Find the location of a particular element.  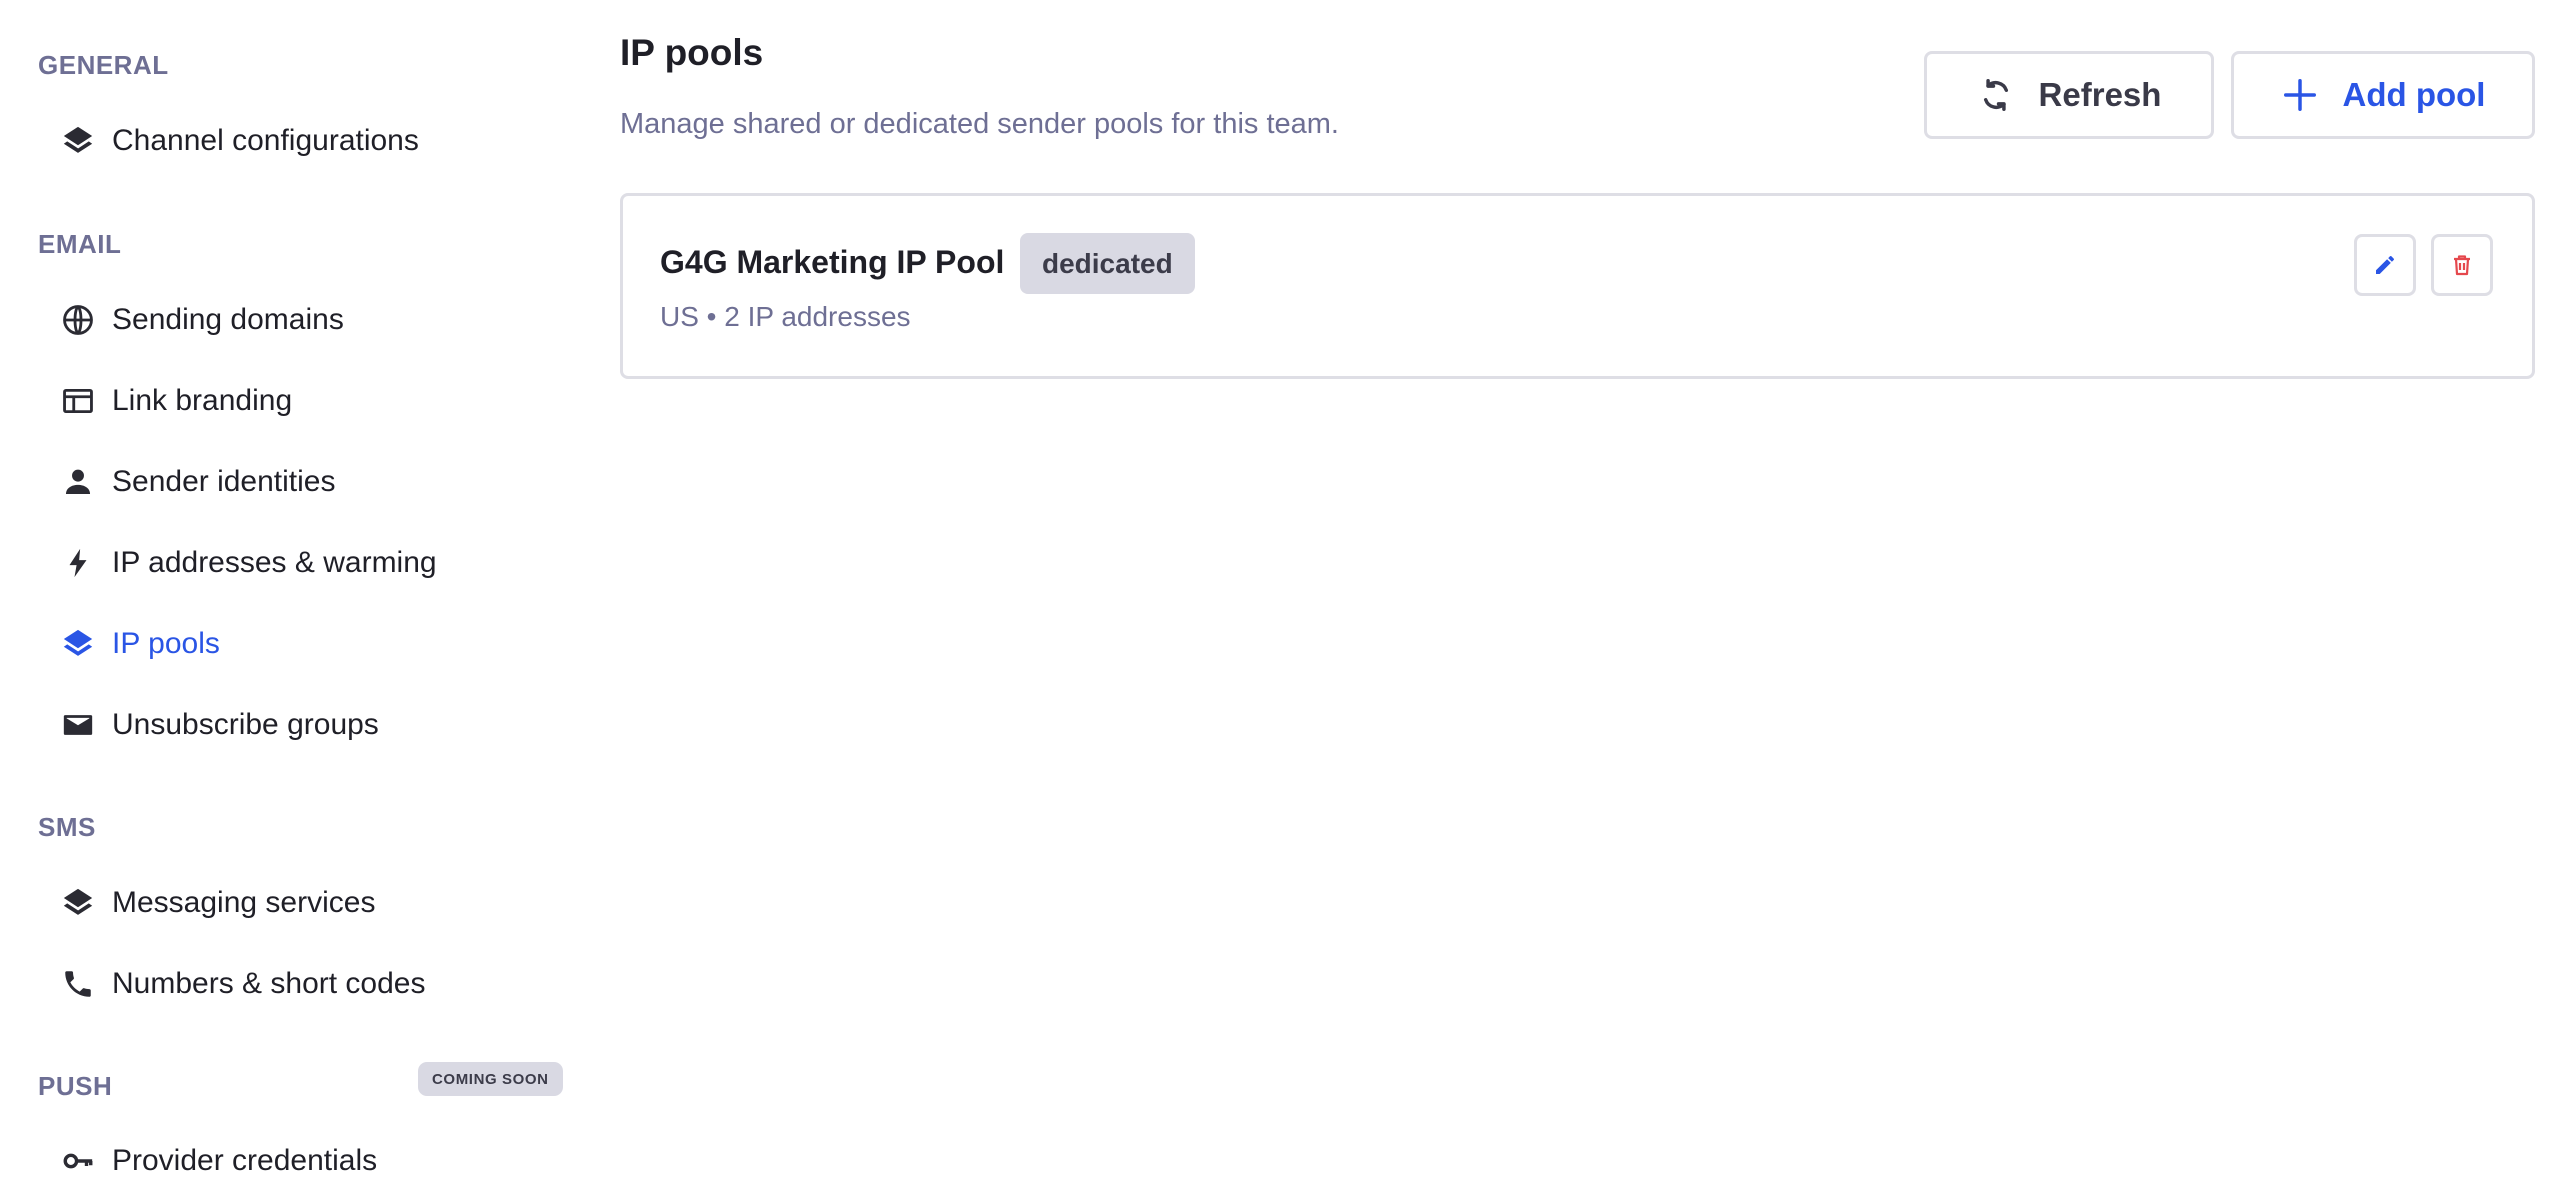

pool-meta: US • 2 IP addresses is located at coordinates (785, 316).